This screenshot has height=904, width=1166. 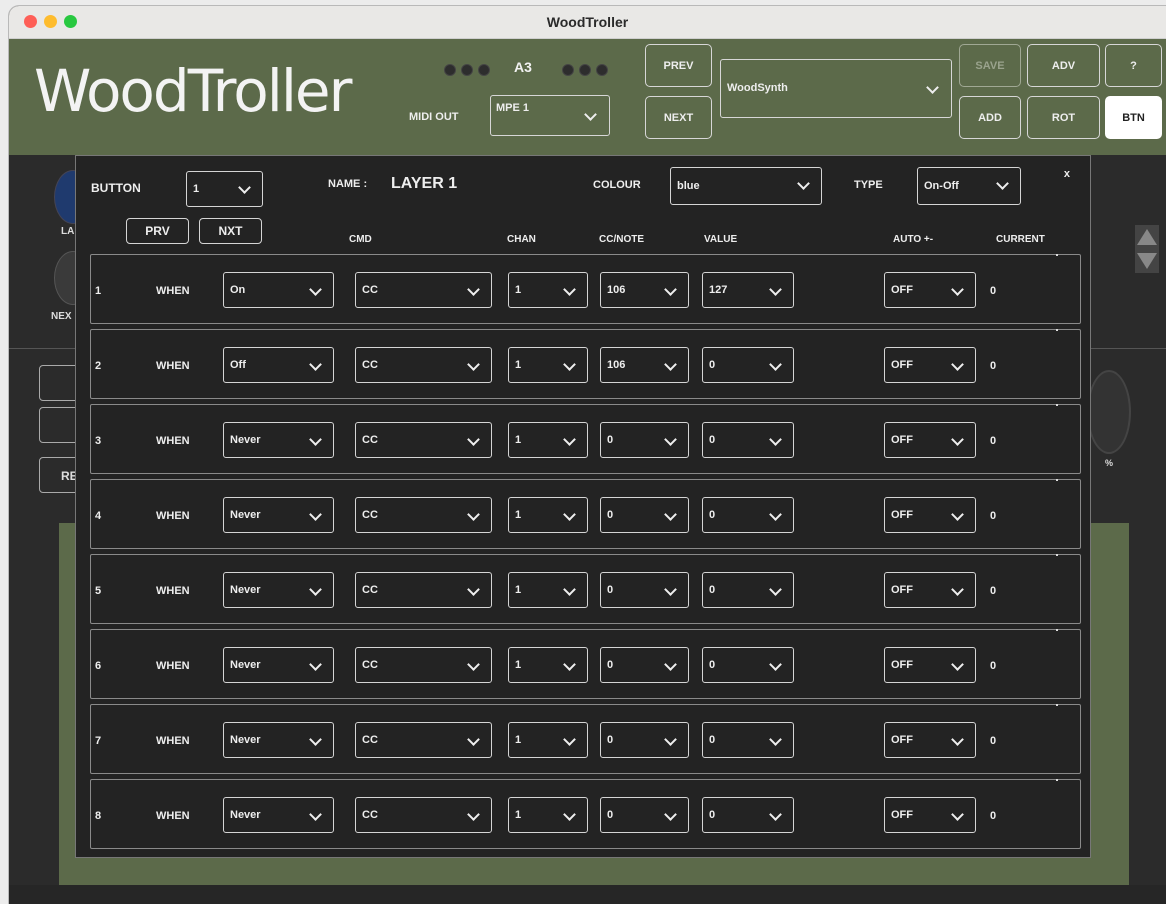 I want to click on preset-select: WoodSynth, so click(x=836, y=88).